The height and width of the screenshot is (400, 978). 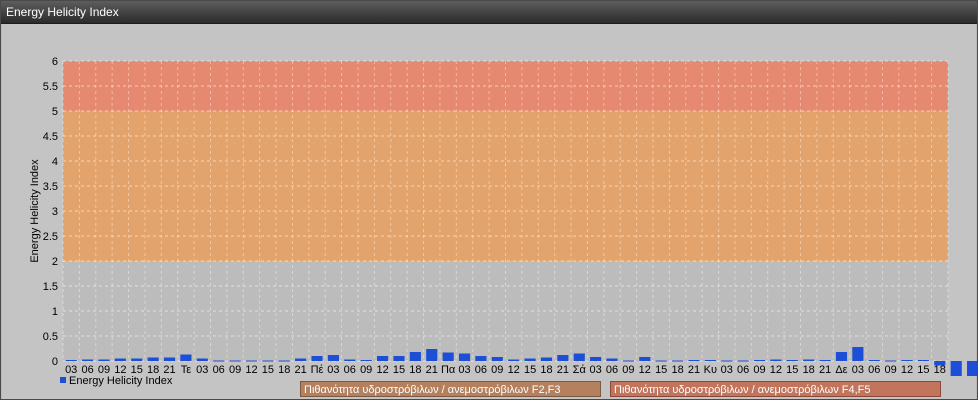 What do you see at coordinates (497, 370) in the screenshot?
I see `x-tick-label-26: 09` at bounding box center [497, 370].